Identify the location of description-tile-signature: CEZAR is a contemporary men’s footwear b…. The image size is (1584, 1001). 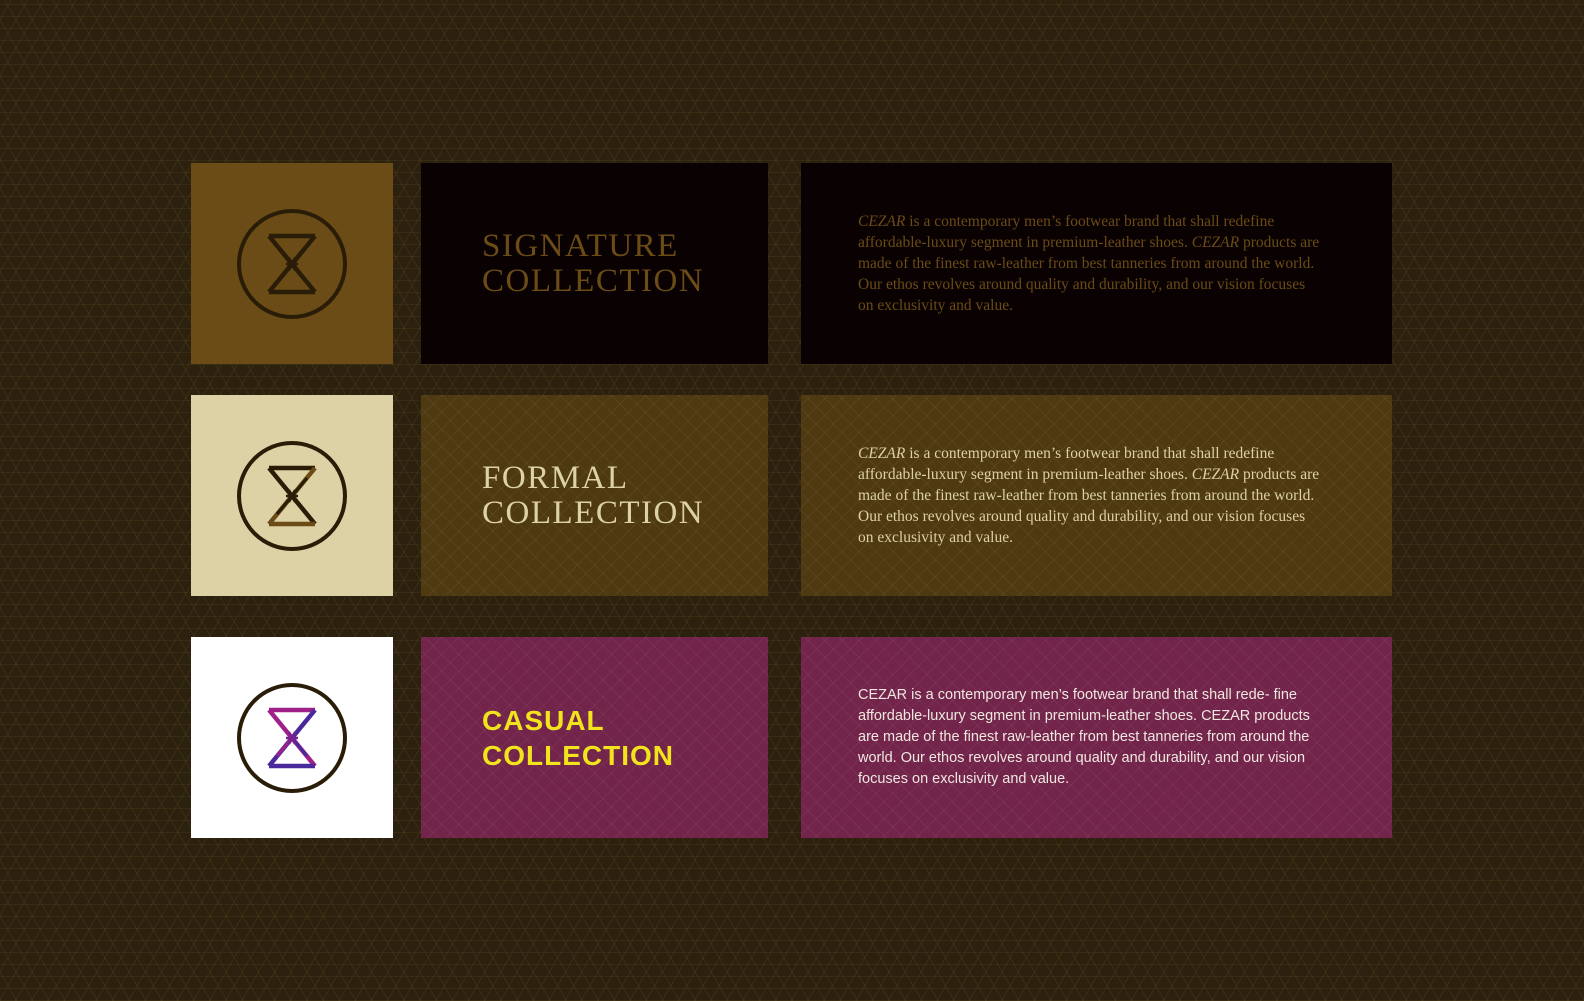
(1096, 263).